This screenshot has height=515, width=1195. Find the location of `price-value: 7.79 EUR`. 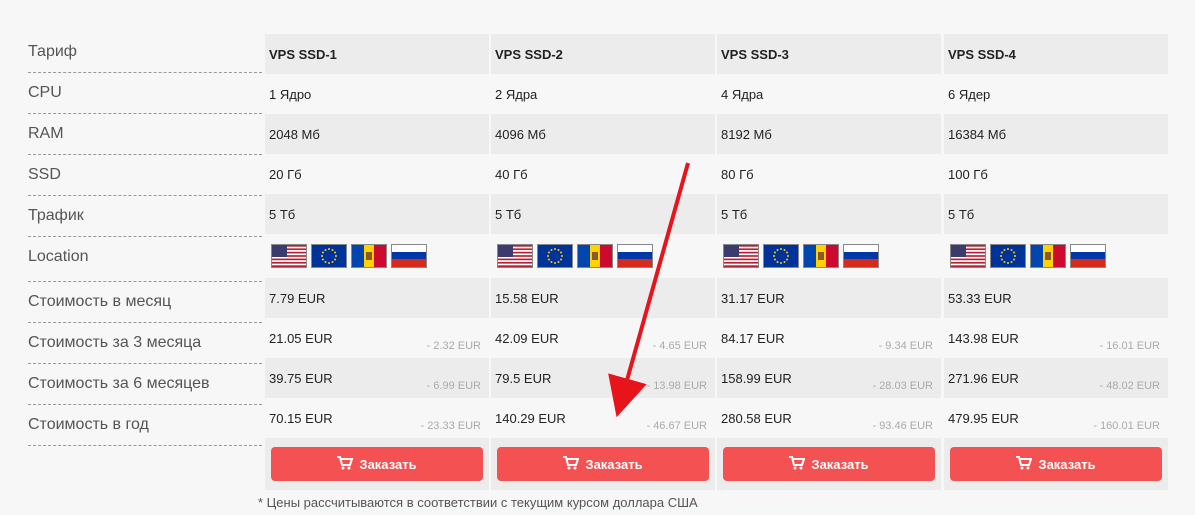

price-value: 7.79 EUR is located at coordinates (297, 298).